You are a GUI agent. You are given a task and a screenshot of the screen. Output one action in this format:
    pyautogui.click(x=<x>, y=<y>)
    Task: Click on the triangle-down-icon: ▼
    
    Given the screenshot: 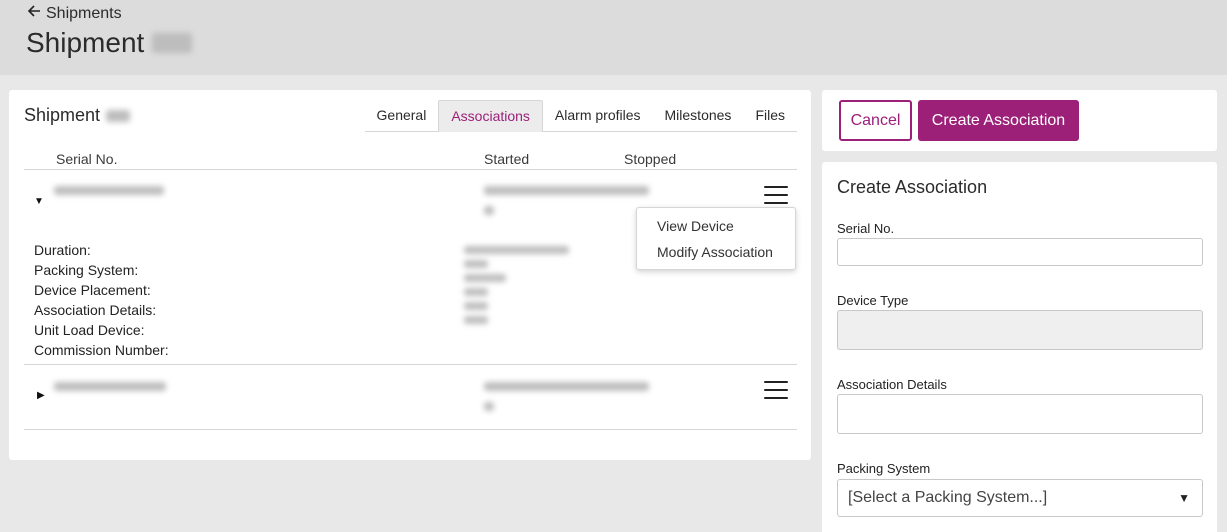 What is the action you would take?
    pyautogui.click(x=1184, y=498)
    